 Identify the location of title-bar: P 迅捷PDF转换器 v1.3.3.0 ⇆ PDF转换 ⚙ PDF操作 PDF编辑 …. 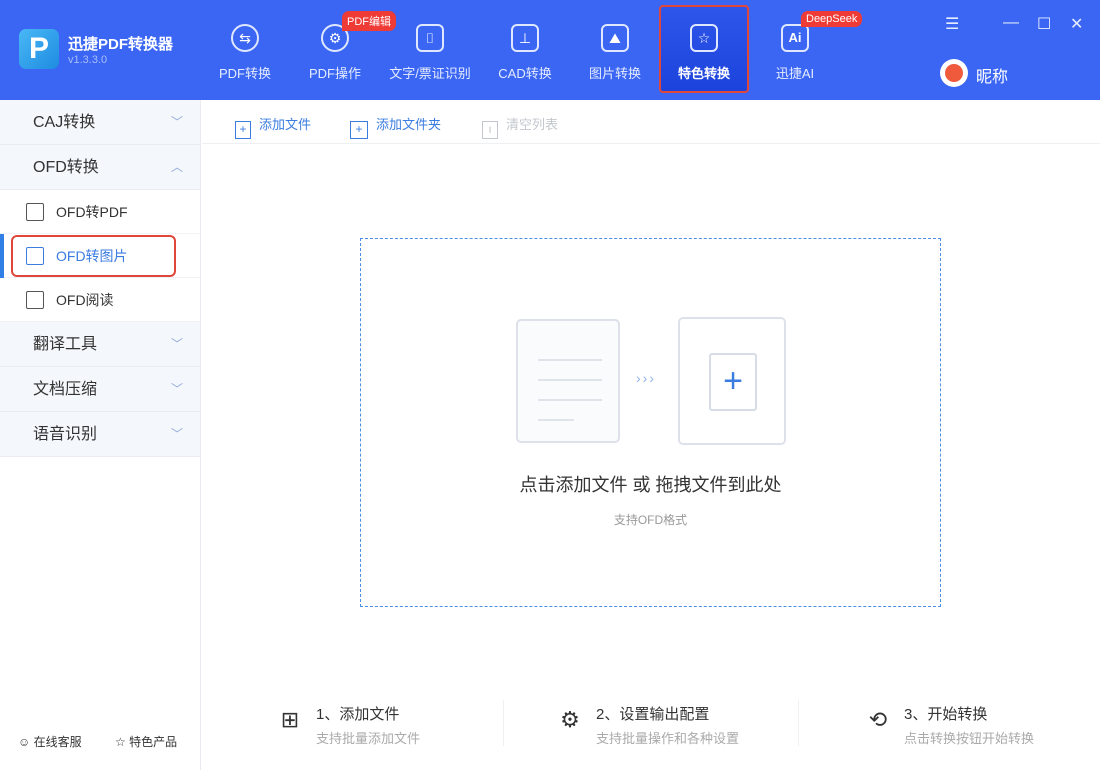
(550, 50).